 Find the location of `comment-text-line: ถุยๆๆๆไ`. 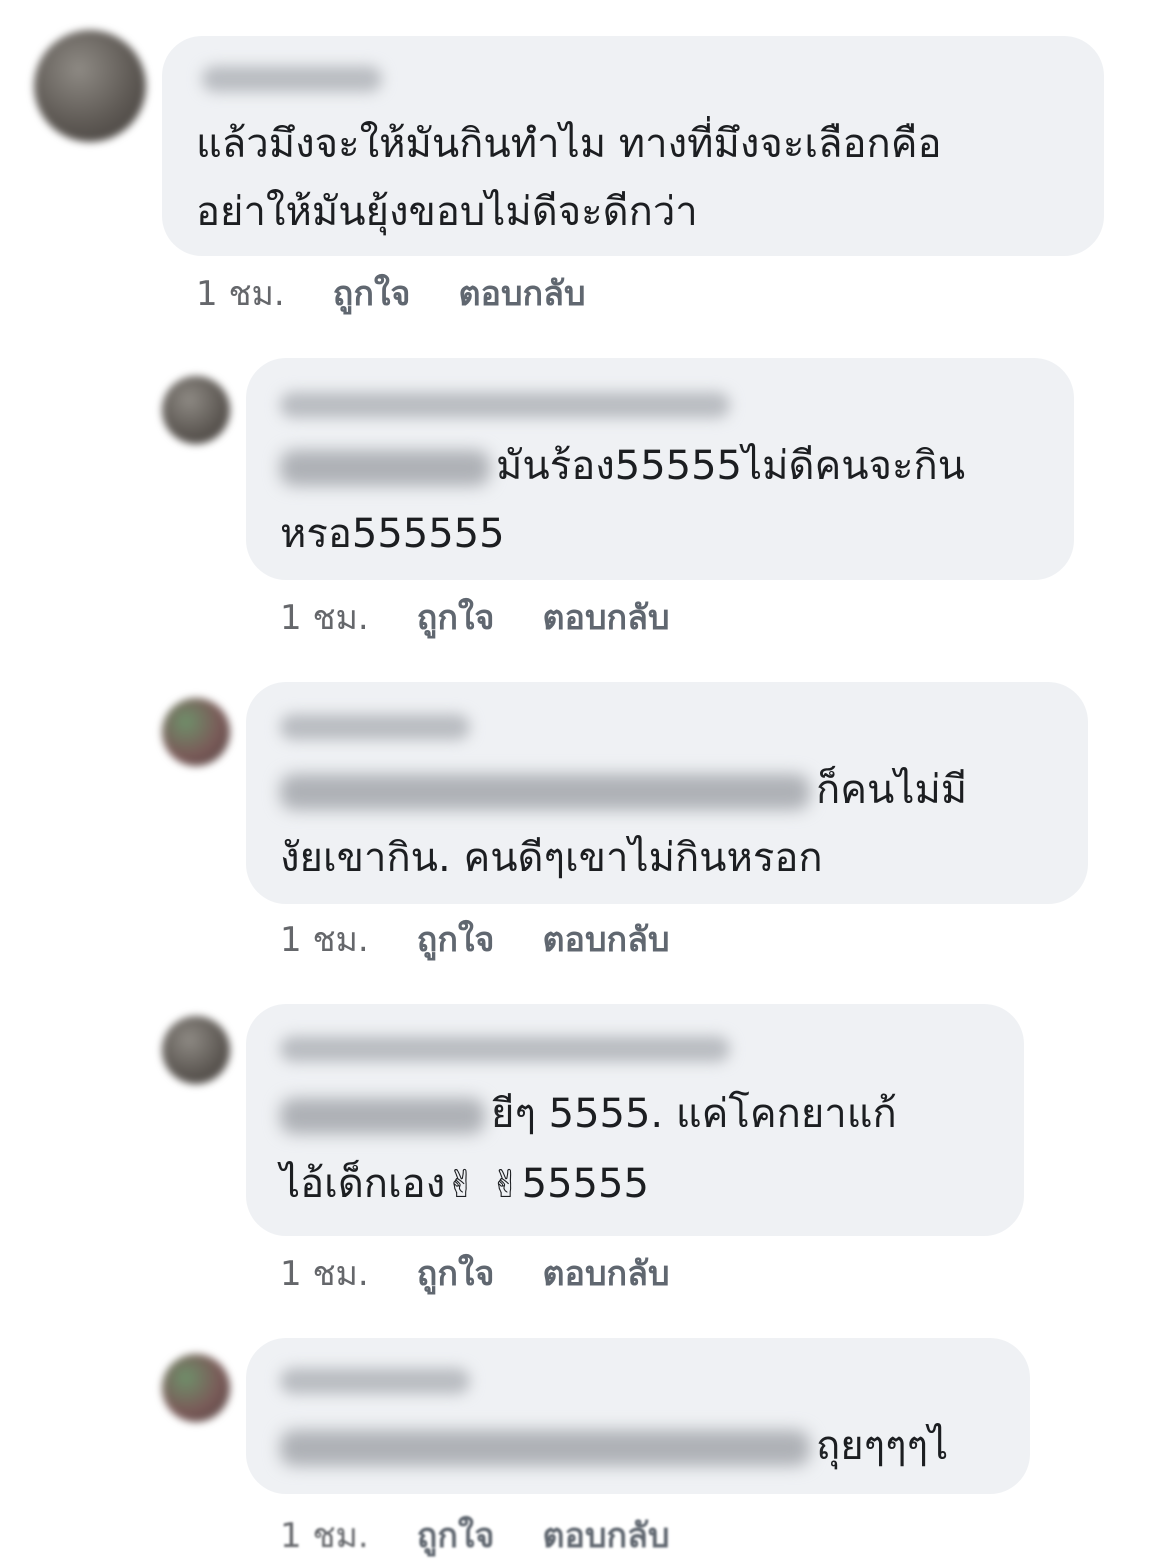

comment-text-line: ถุยๆๆๆไ is located at coordinates (614, 1446).